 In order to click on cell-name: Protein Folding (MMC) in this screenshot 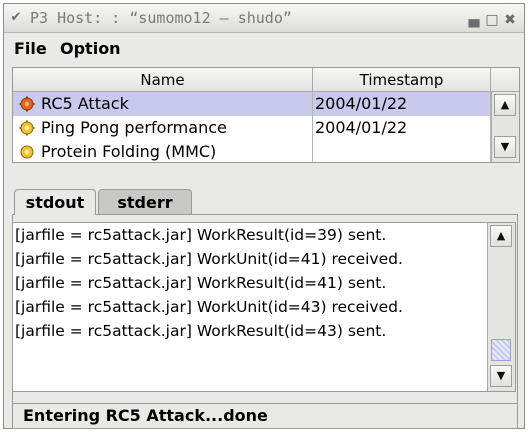, I will do `click(163, 151)`.